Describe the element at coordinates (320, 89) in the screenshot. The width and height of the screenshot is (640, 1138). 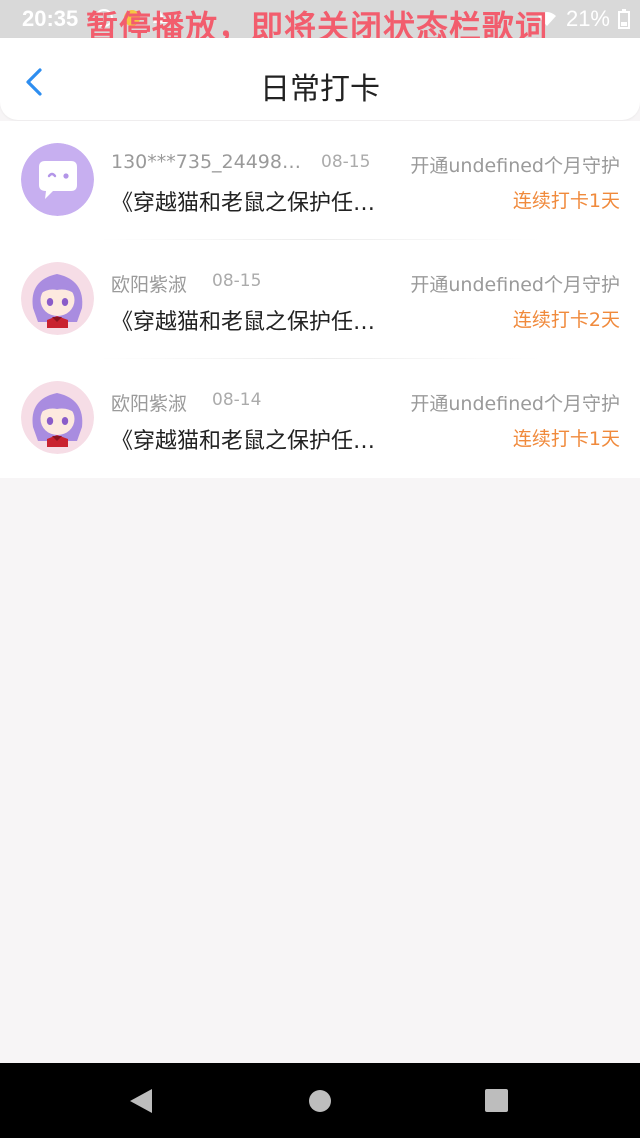
I see `page-title: 日常打卡` at that location.